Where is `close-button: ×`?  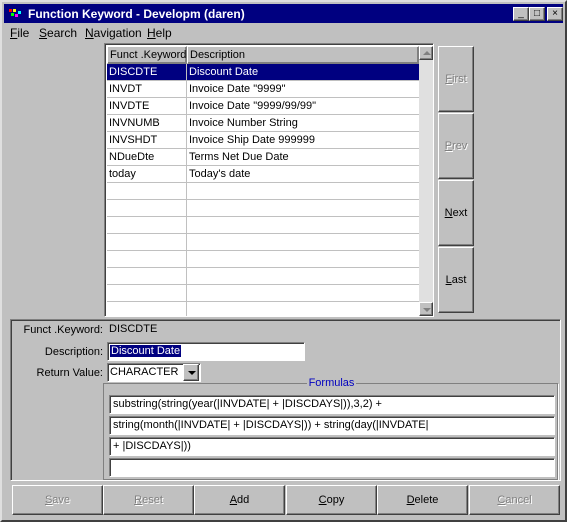
close-button: × is located at coordinates (555, 14).